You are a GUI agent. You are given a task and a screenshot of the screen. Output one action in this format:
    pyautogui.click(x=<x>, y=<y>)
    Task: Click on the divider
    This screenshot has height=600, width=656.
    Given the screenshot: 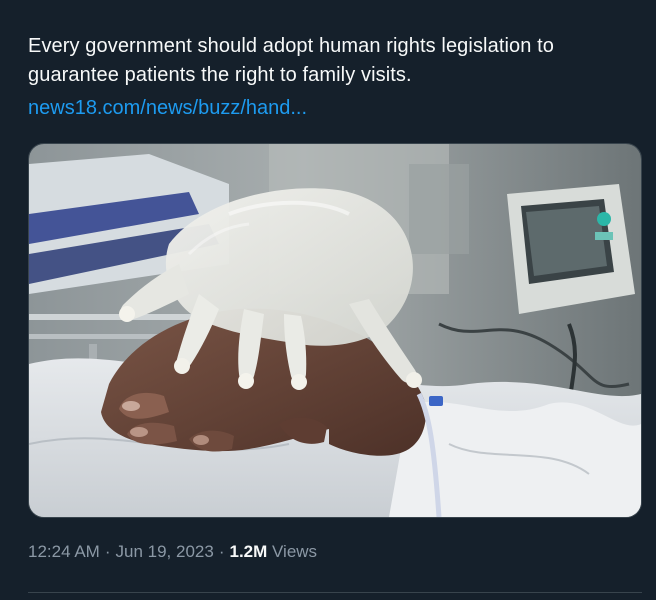 What is the action you would take?
    pyautogui.click(x=335, y=592)
    